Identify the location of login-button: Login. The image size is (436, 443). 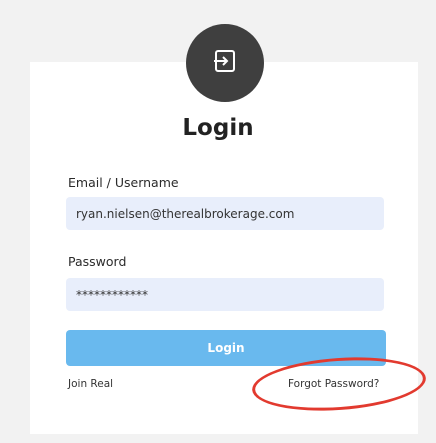
(226, 348).